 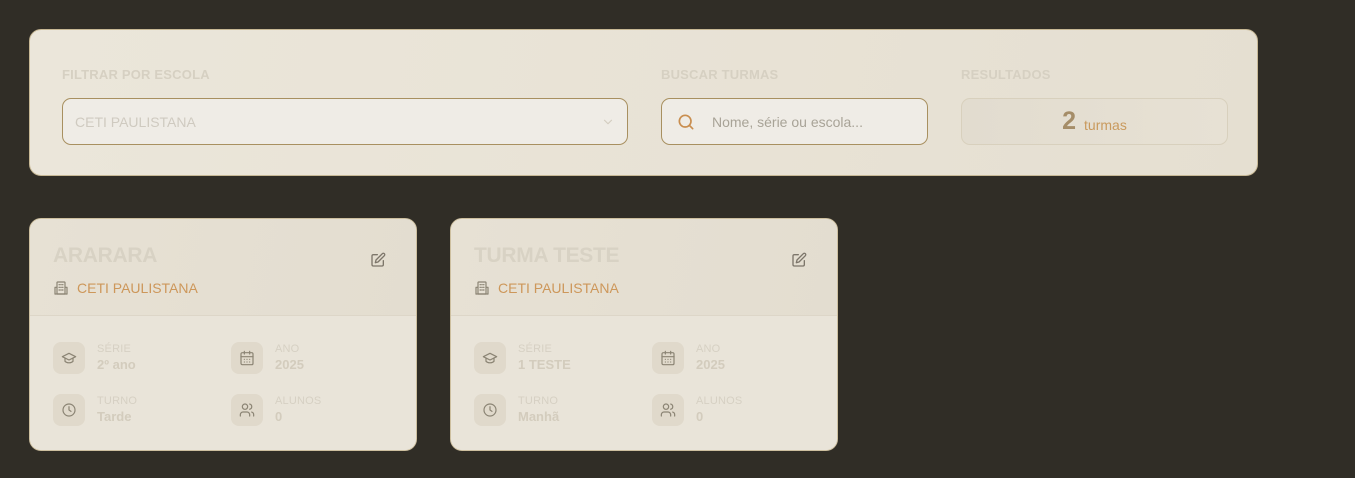 I want to click on chevron-down-icon, so click(x=608, y=121).